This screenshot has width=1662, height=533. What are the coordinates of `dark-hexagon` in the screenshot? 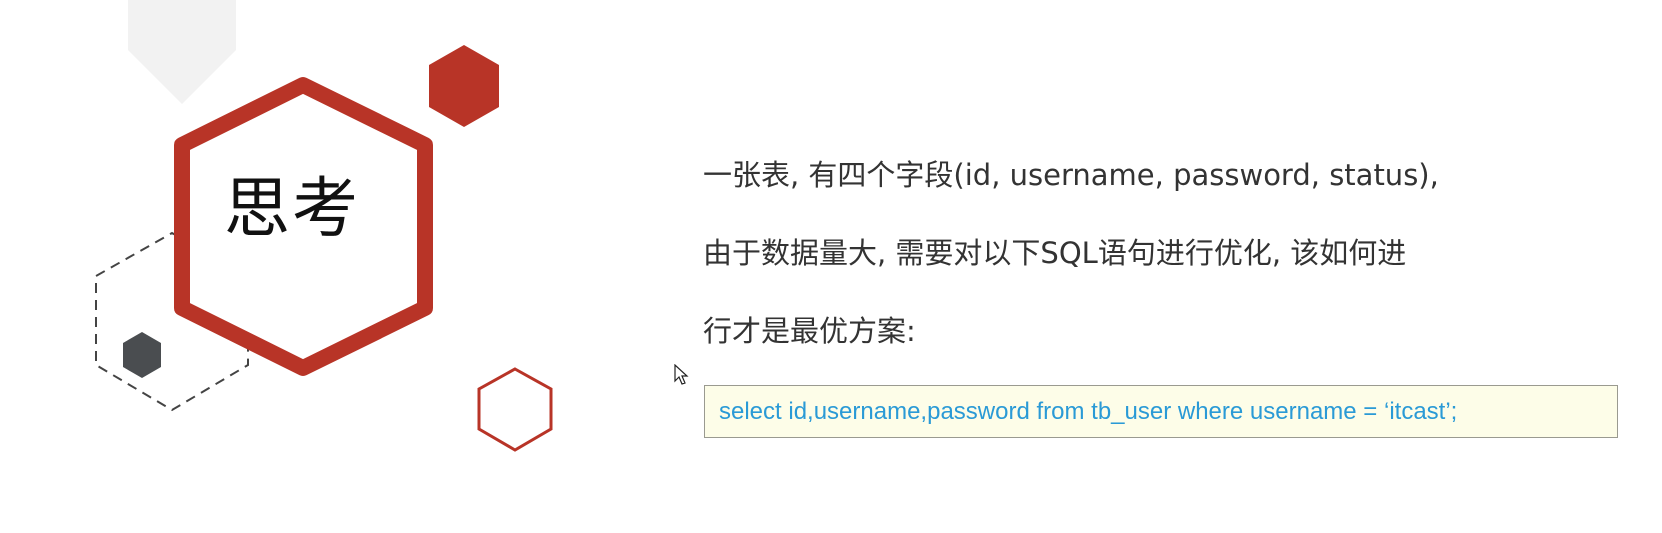 It's located at (142, 355).